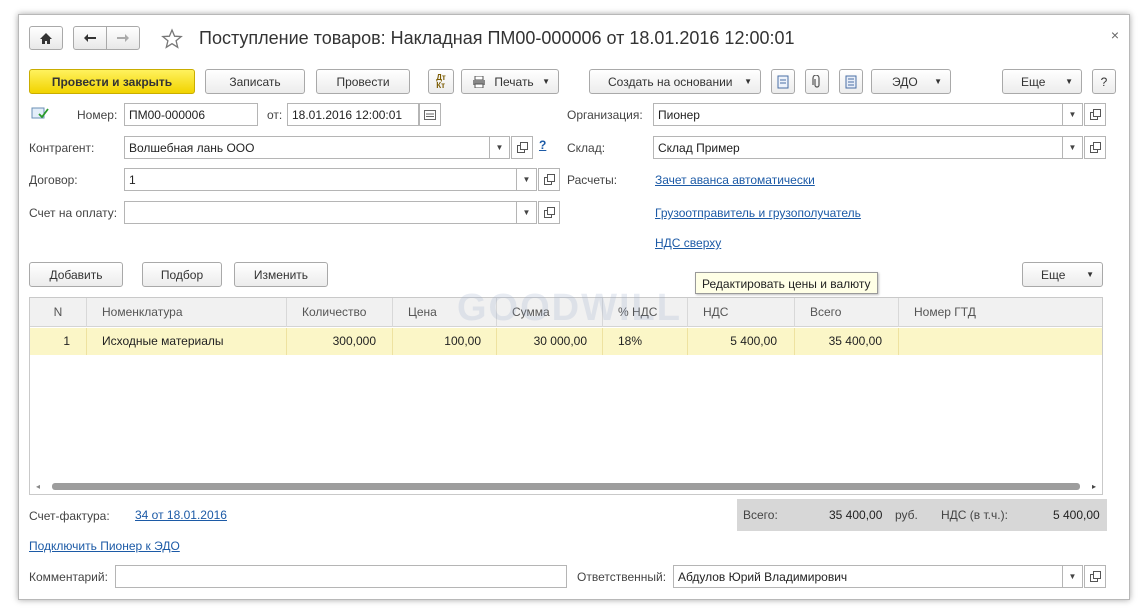  Describe the element at coordinates (741, 341) in the screenshot. I see `cell-vat: 5 400,00` at that location.